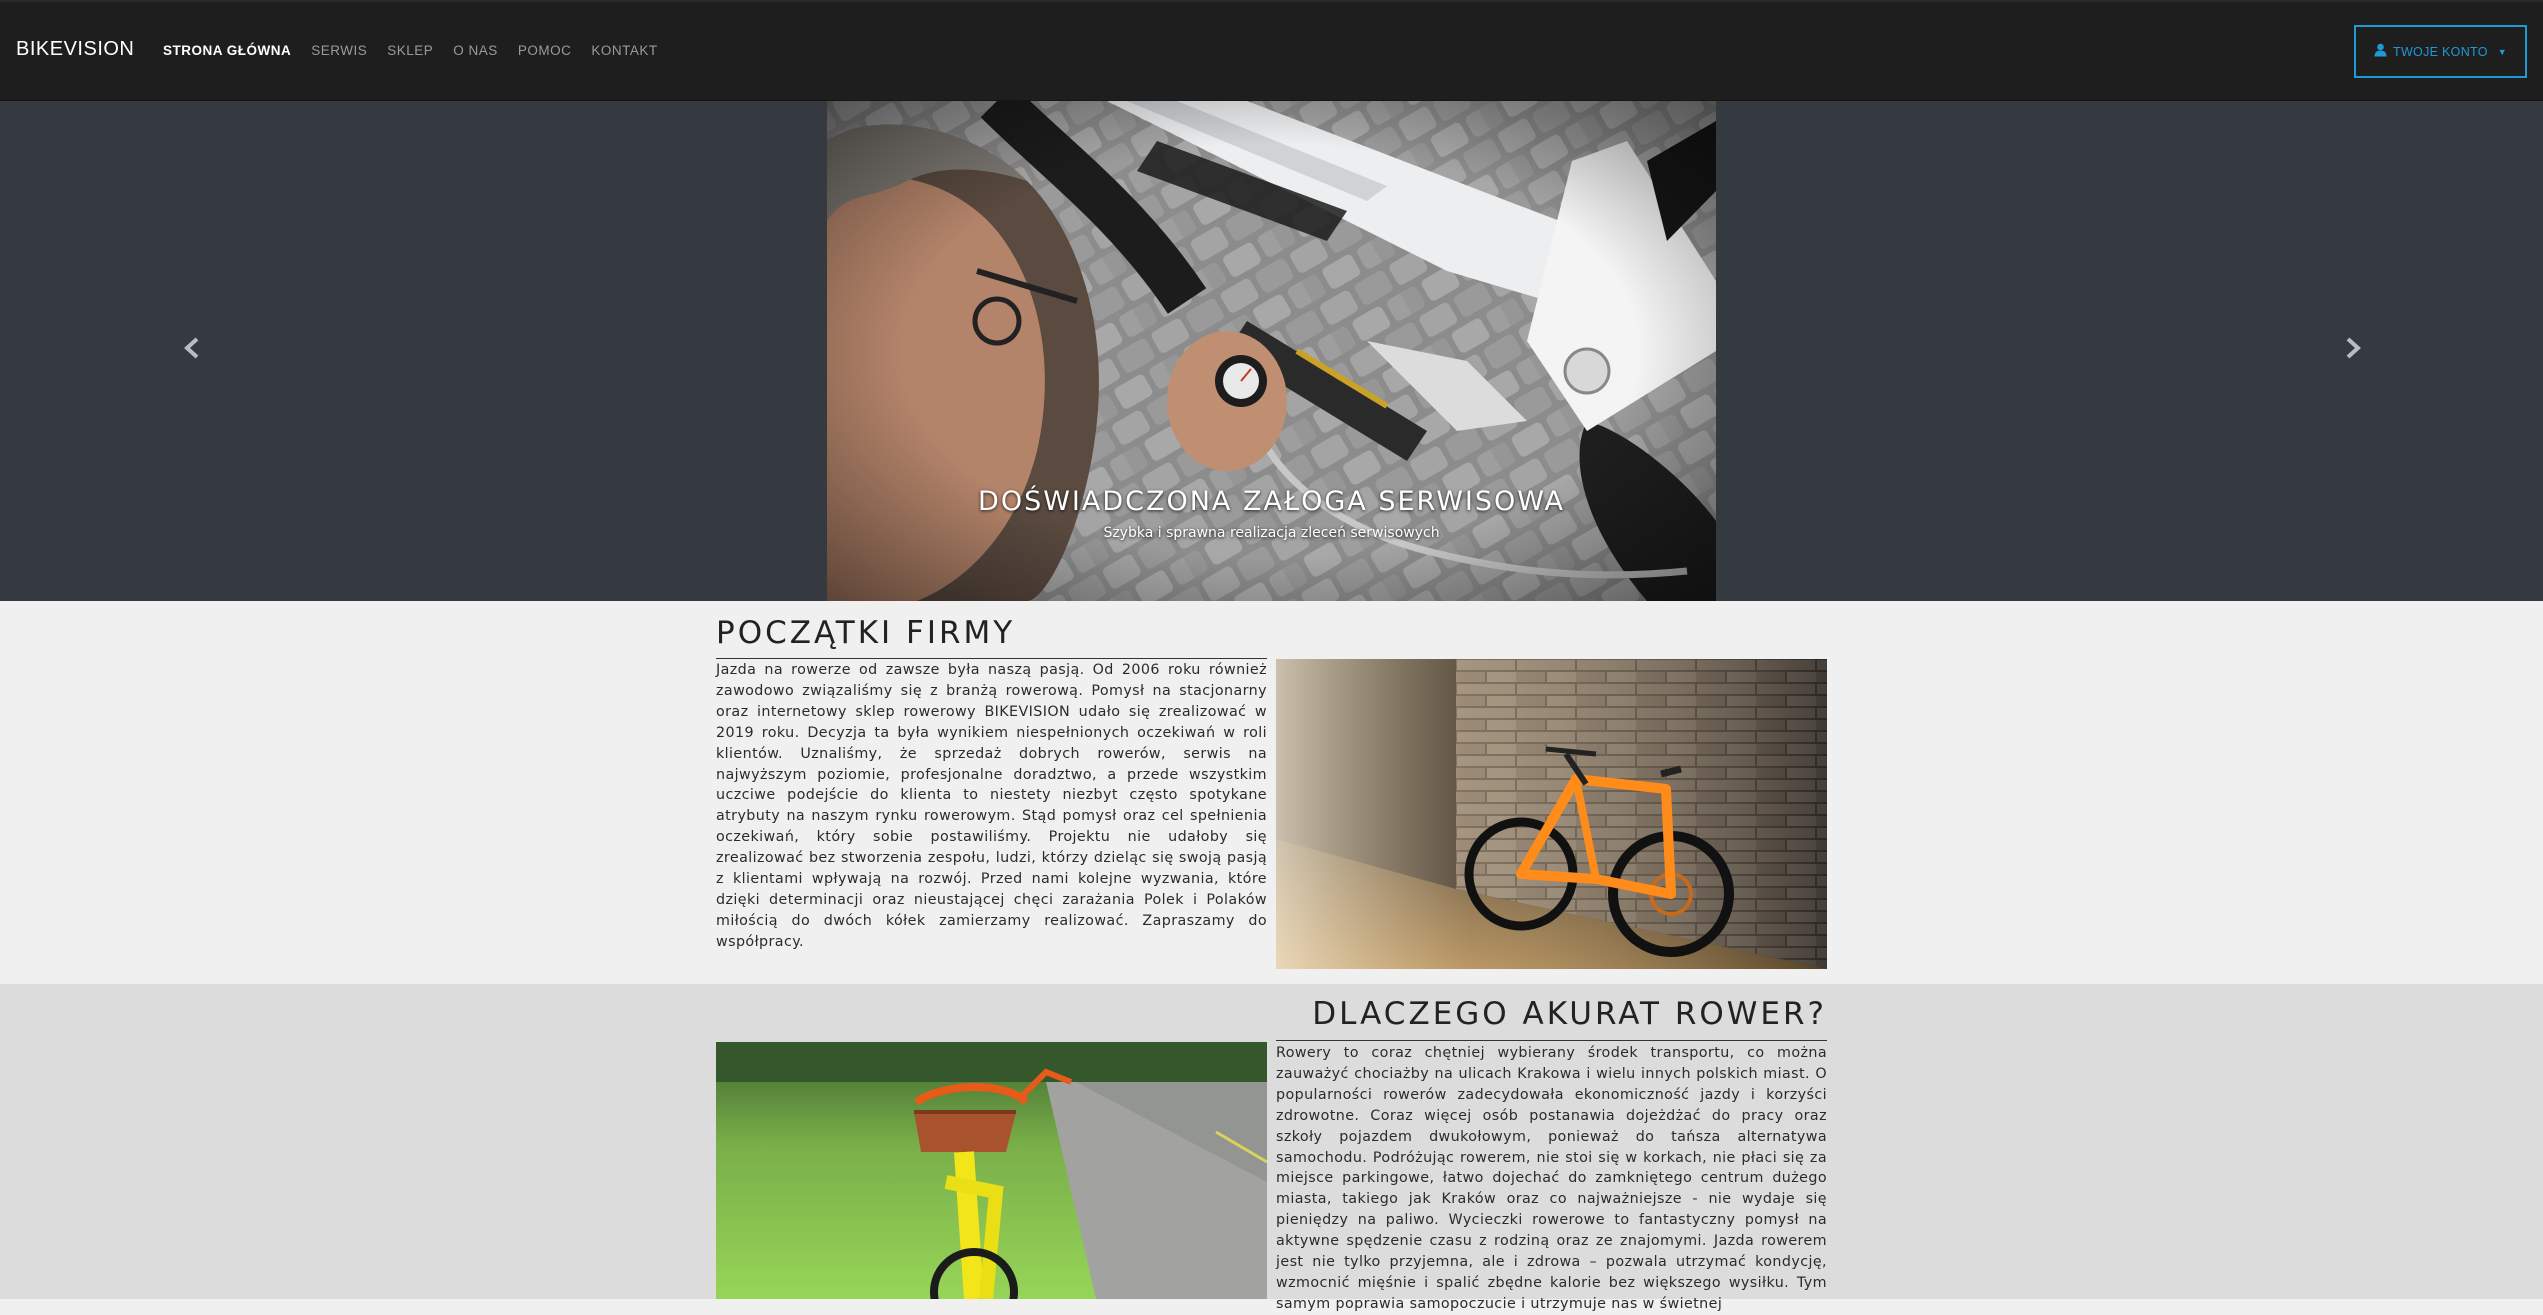  I want to click on why-title: DLACZEGO AKURAT ROWER?, so click(1569, 1014).